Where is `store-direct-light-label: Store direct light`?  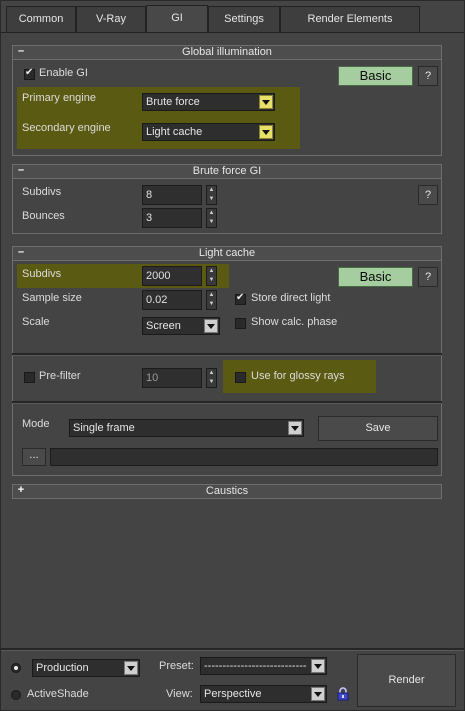
store-direct-light-label: Store direct light is located at coordinates (291, 298).